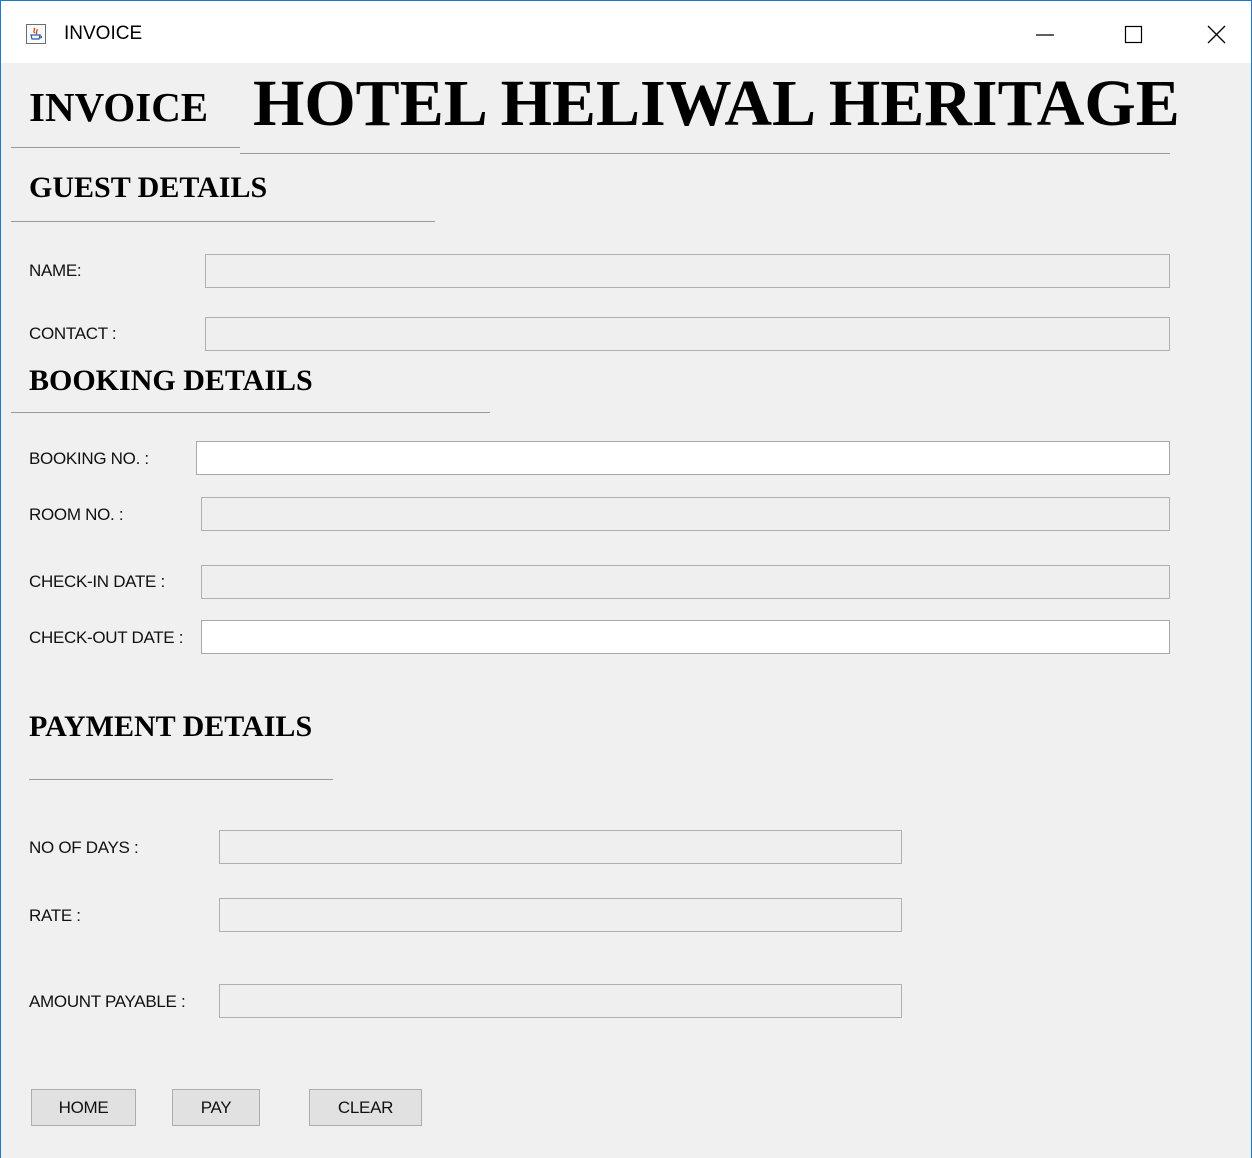 Image resolution: width=1252 pixels, height=1158 pixels. What do you see at coordinates (83, 1107) in the screenshot?
I see `home-button: HOME` at bounding box center [83, 1107].